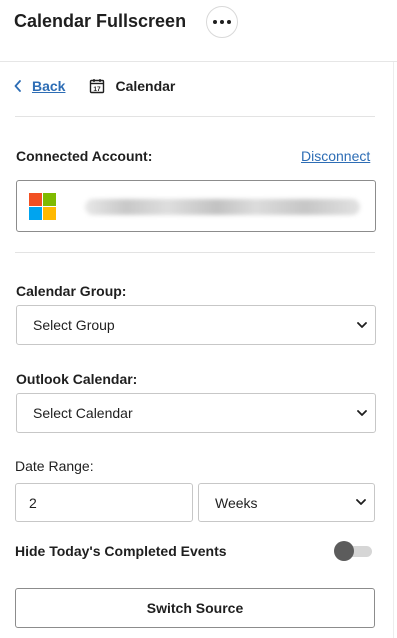 Image resolution: width=397 pixels, height=638 pixels. I want to click on breadcrumb: Back 17 Calendar, so click(94, 86).